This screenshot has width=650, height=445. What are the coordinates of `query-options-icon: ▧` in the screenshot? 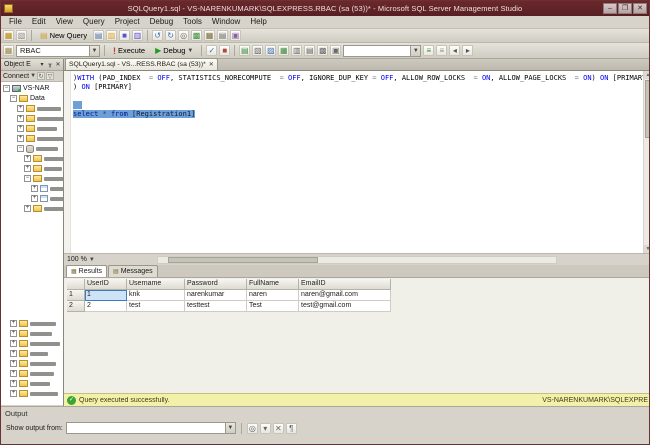 It's located at (258, 50).